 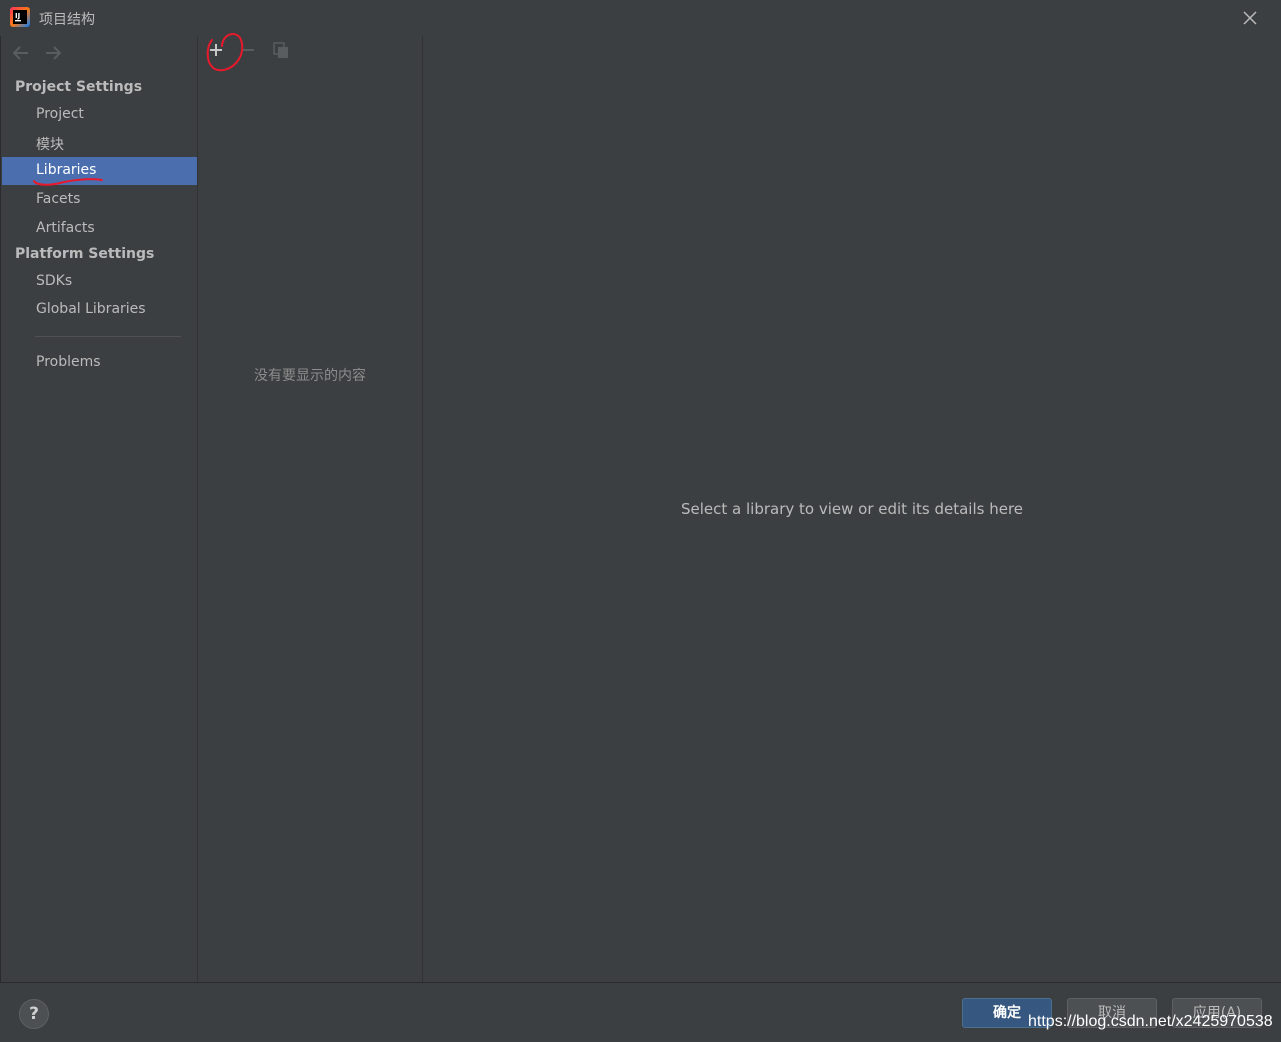 I want to click on platform-settings-header: Platform Settings, so click(x=85, y=254).